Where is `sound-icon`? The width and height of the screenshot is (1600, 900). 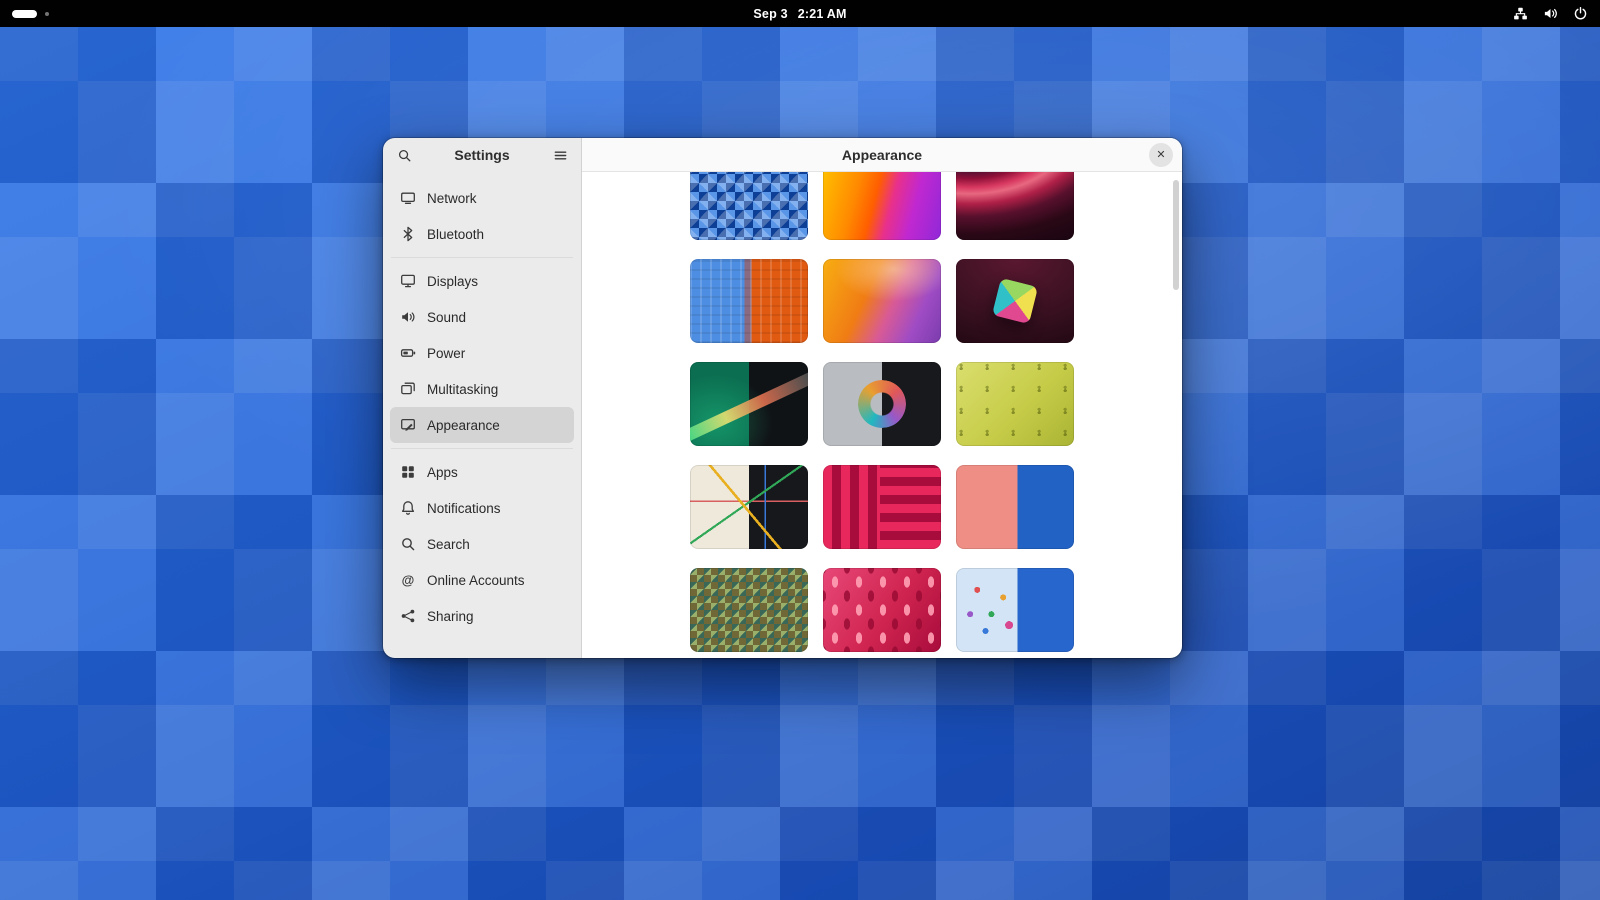 sound-icon is located at coordinates (408, 317).